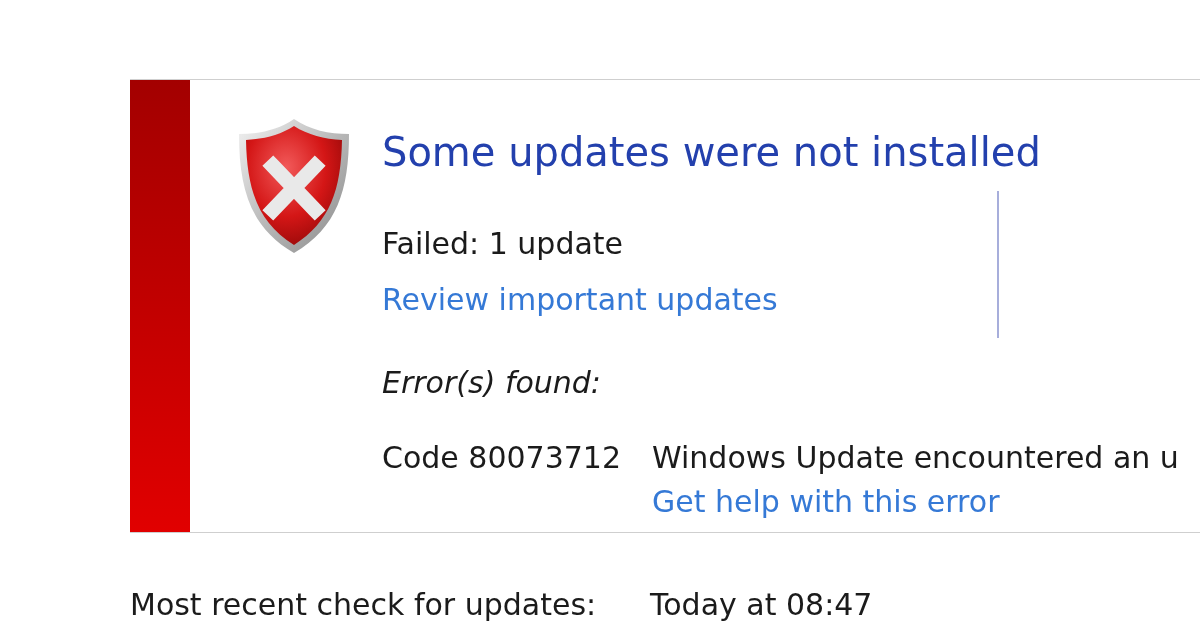 Image resolution: width=1200 pixels, height=627 pixels. What do you see at coordinates (915, 458) in the screenshot?
I see `error-message: Windows Update encountered an u` at bounding box center [915, 458].